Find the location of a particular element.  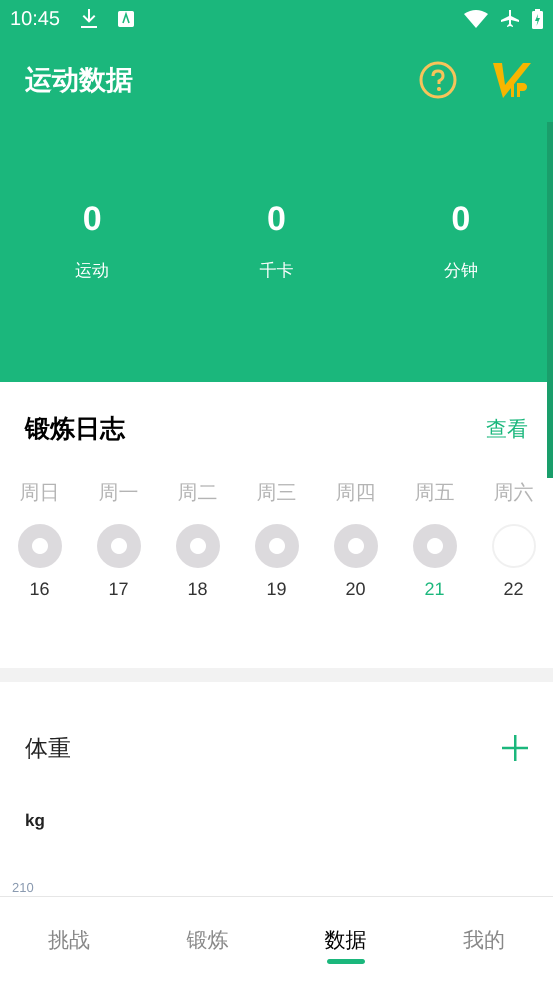

date-label: 22 is located at coordinates (513, 589).